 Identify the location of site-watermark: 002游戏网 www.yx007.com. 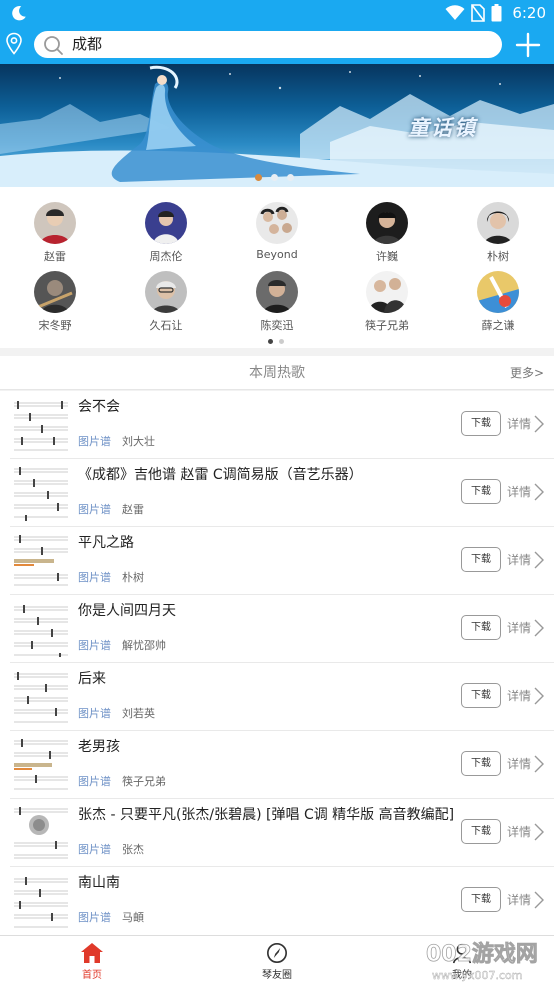
(482, 962).